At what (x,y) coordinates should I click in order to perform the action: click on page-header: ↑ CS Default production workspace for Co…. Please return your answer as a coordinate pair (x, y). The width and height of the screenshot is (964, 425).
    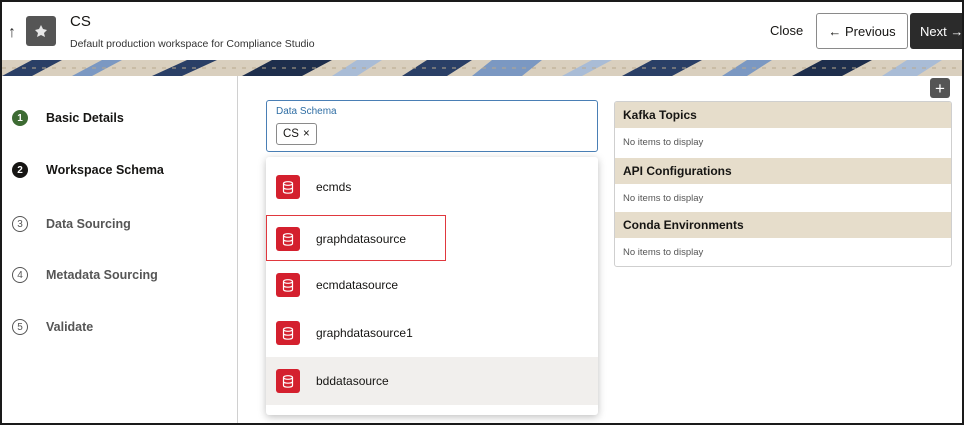
    Looking at the image, I should click on (482, 31).